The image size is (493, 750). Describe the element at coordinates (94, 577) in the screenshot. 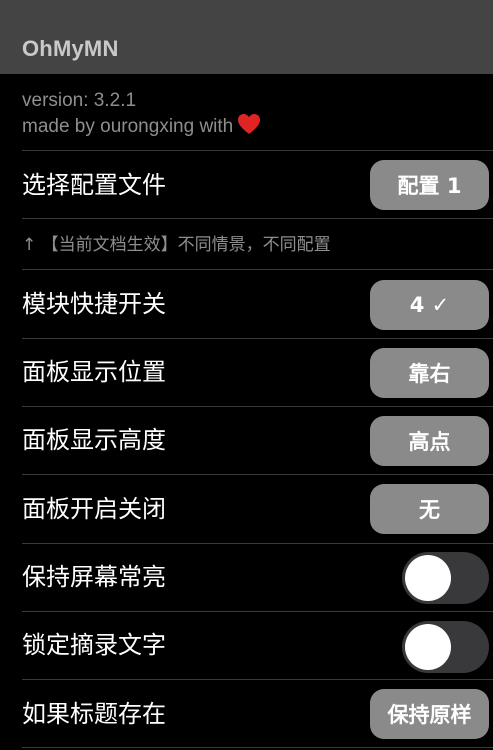

I see `keep-screen-on-label: 保持屏幕常亮` at that location.